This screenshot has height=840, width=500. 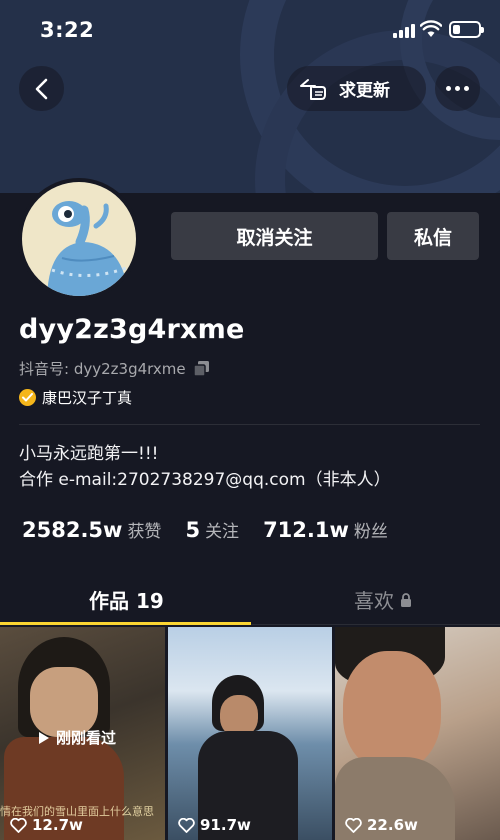 What do you see at coordinates (417, 733) in the screenshot?
I see `video-thumbnail: 22.6w` at bounding box center [417, 733].